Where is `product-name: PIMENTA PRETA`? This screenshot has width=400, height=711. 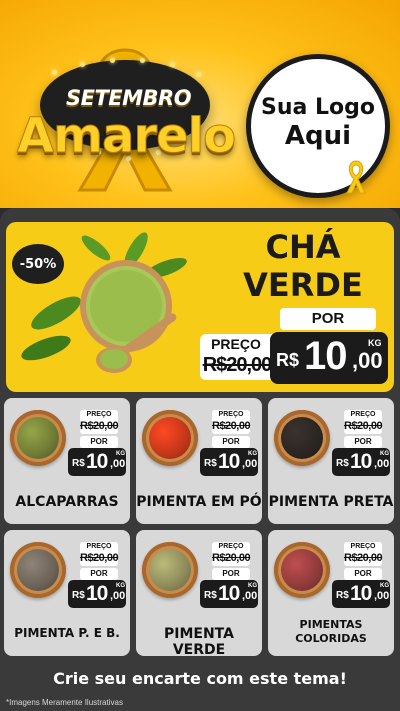 product-name: PIMENTA PRETA is located at coordinates (331, 502).